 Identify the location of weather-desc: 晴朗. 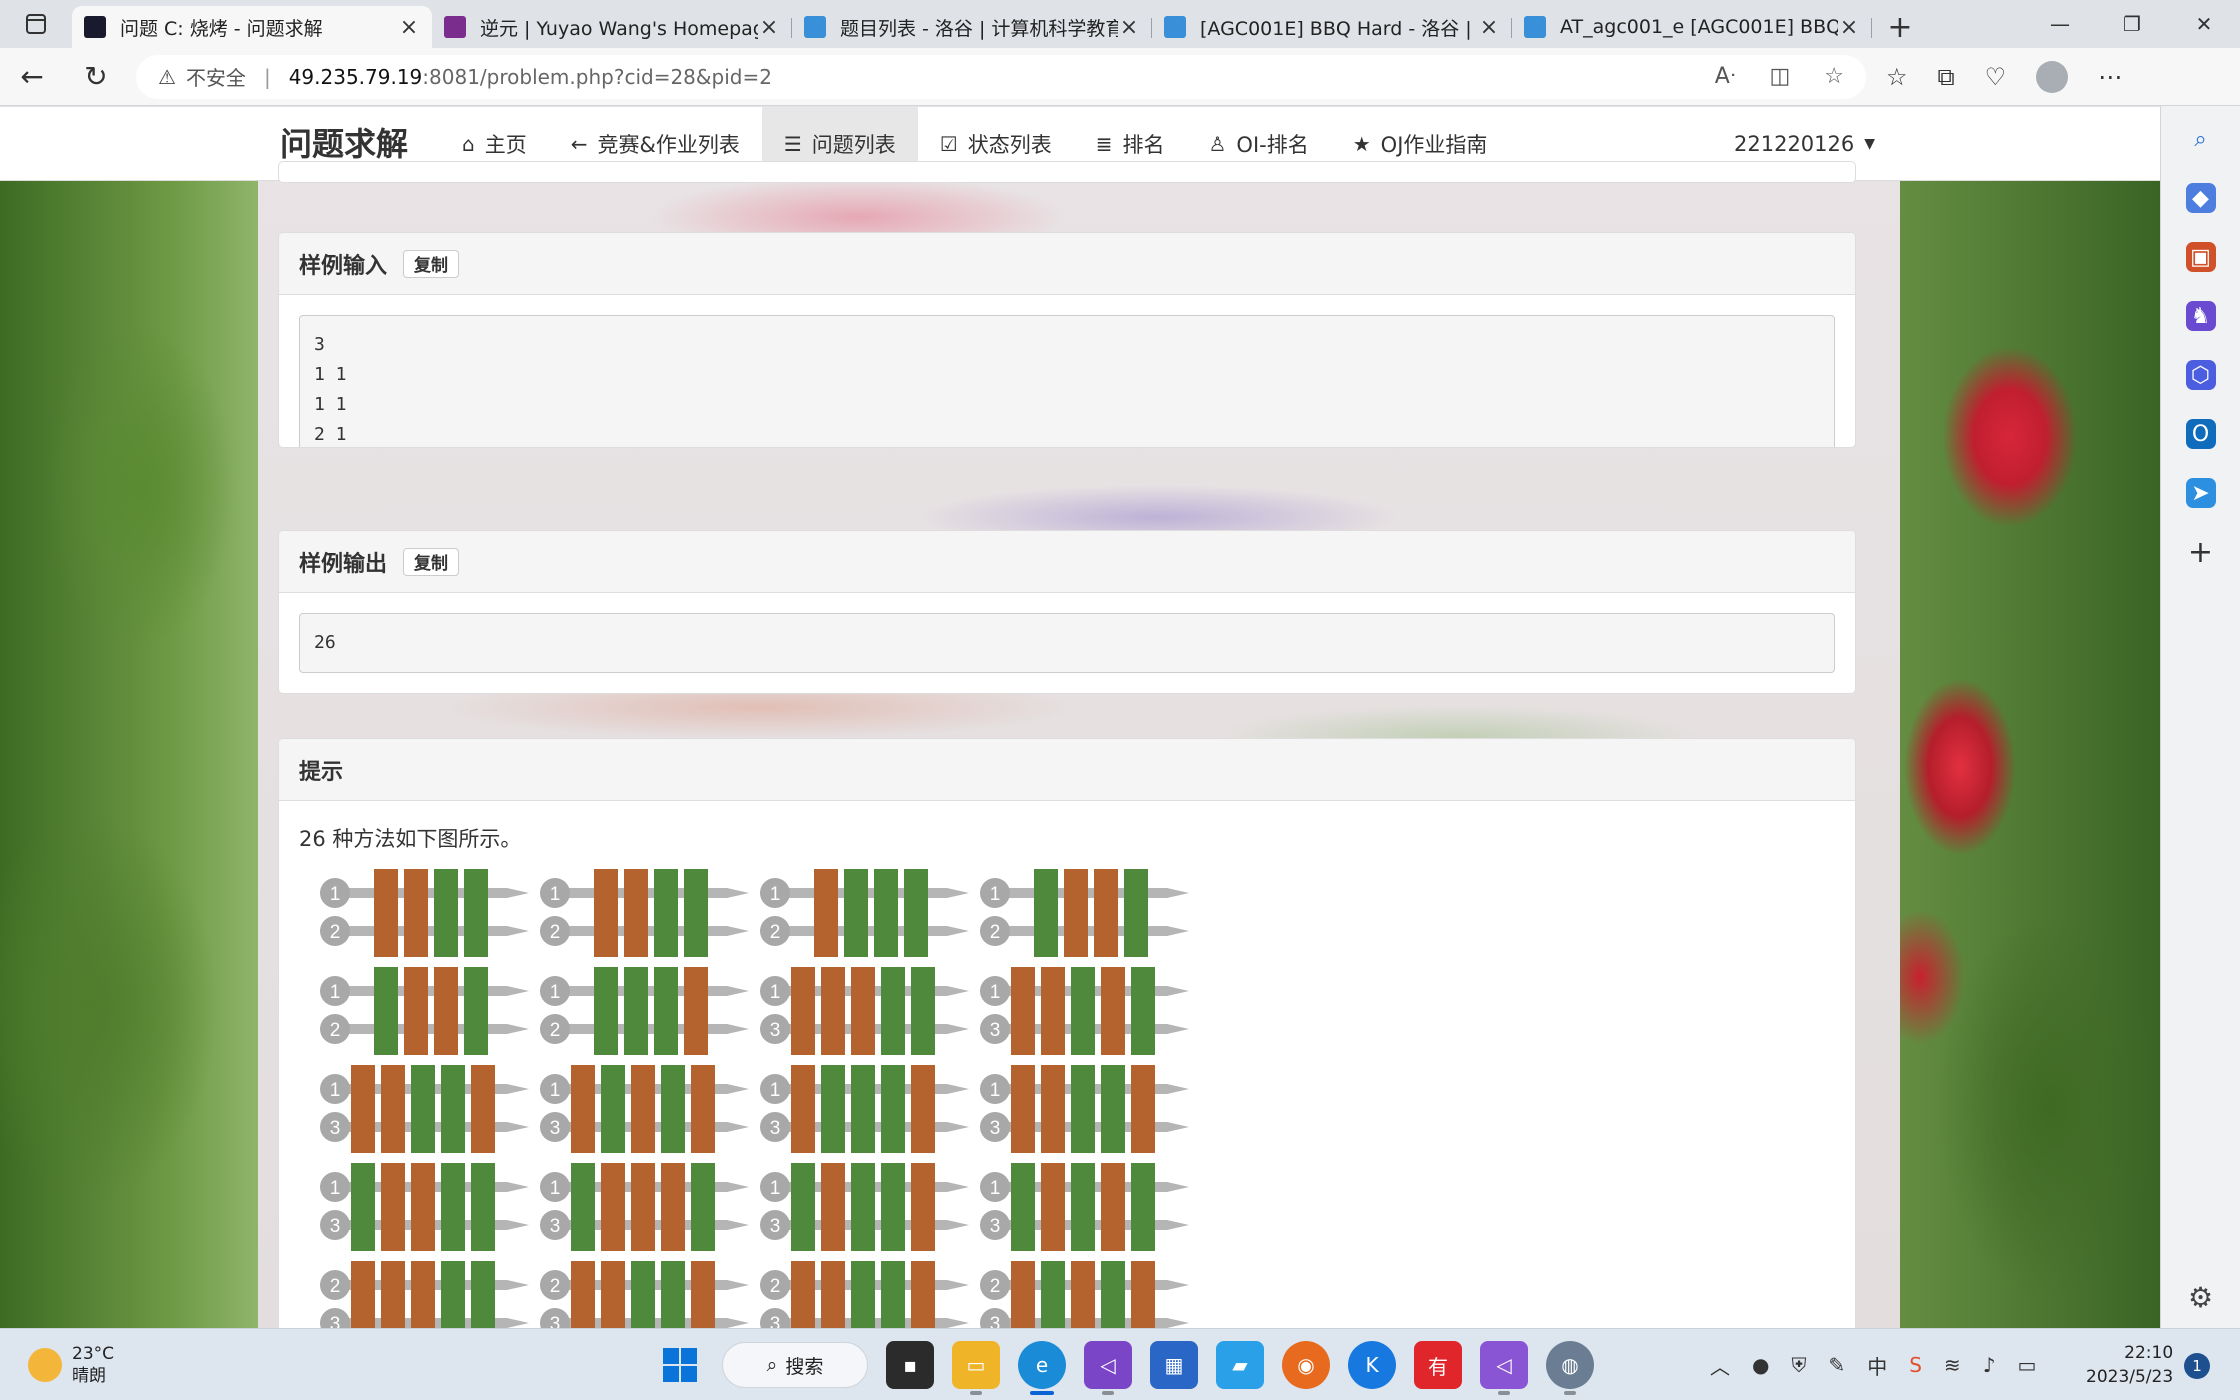
(89, 1376).